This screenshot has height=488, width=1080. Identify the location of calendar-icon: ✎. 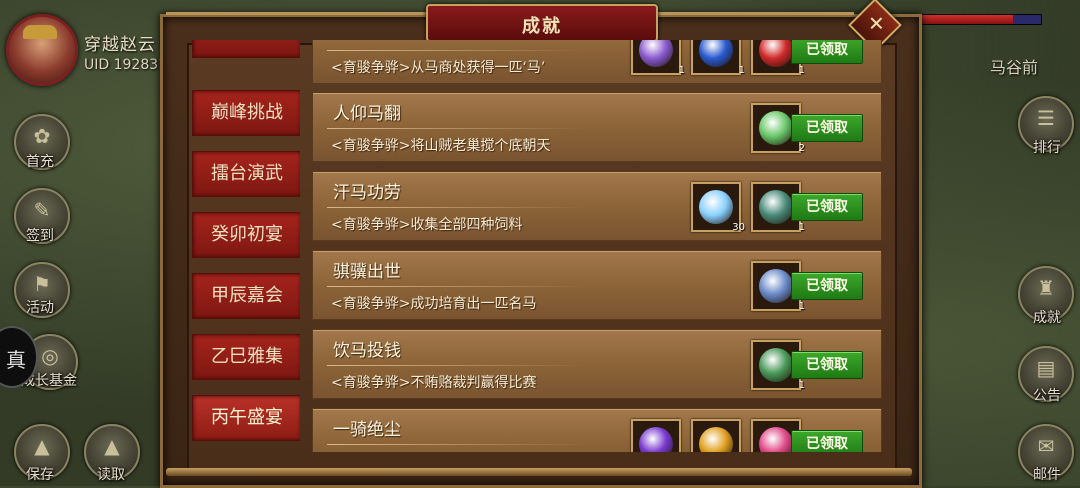
(42, 210).